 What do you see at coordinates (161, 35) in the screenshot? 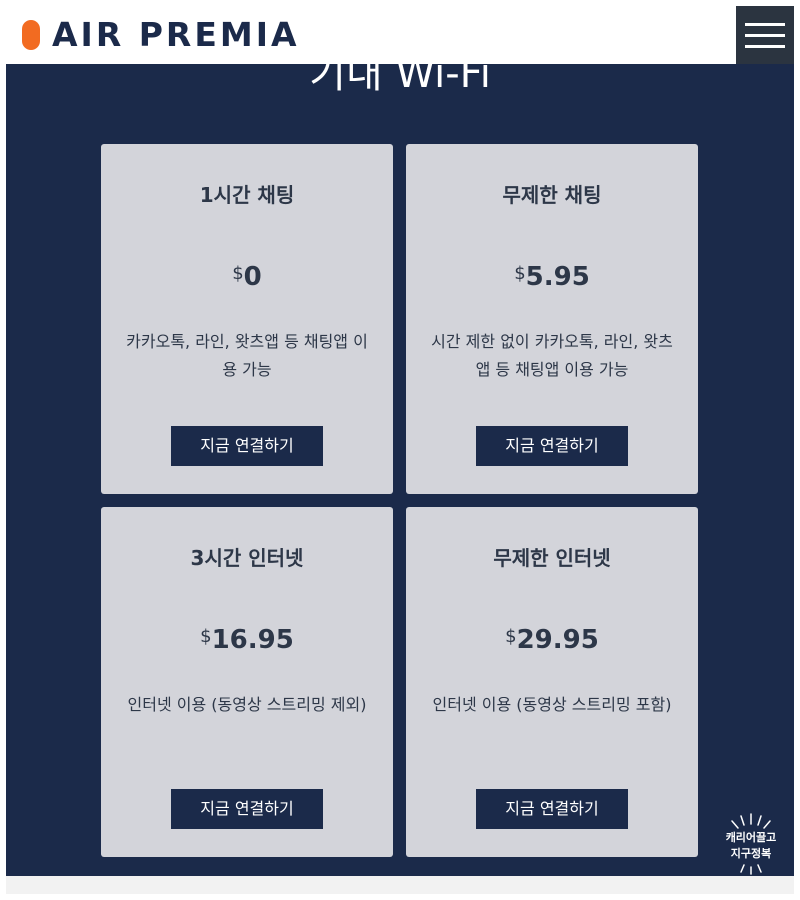
I see `air-premia-logo: AIR PREMIA` at bounding box center [161, 35].